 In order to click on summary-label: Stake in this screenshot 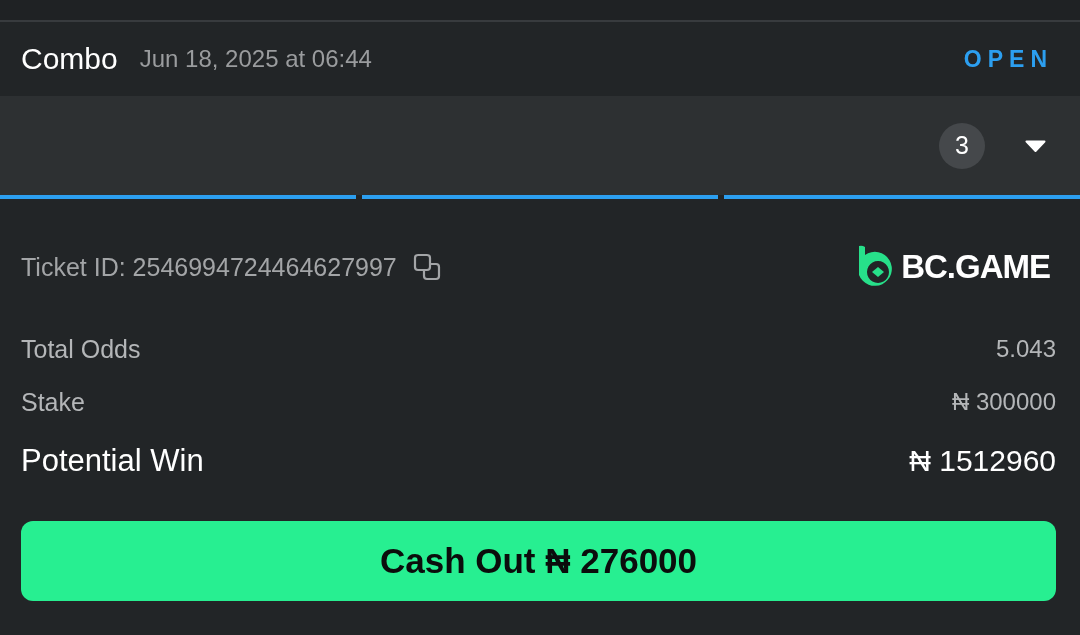, I will do `click(53, 402)`.